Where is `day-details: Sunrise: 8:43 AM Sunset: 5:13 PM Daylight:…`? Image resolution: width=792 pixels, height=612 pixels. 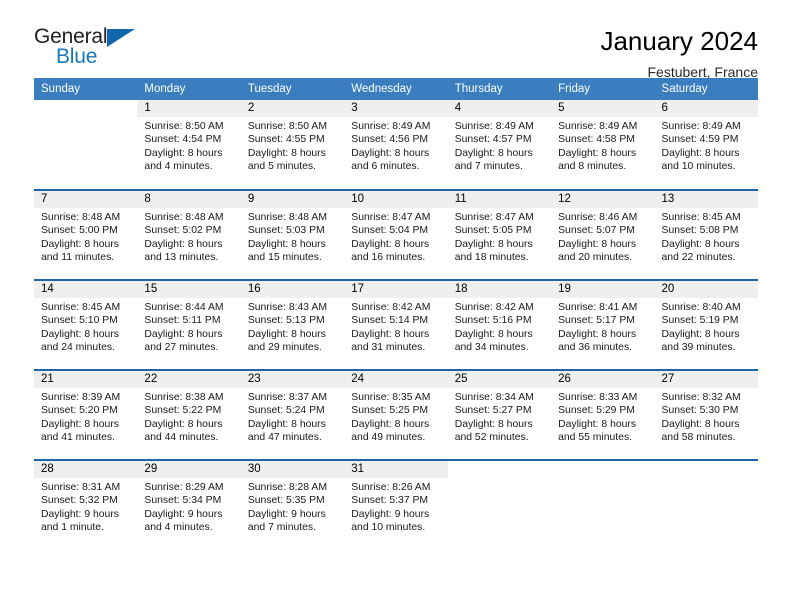
day-details: Sunrise: 8:43 AM Sunset: 5:13 PM Daylight:… is located at coordinates (292, 326).